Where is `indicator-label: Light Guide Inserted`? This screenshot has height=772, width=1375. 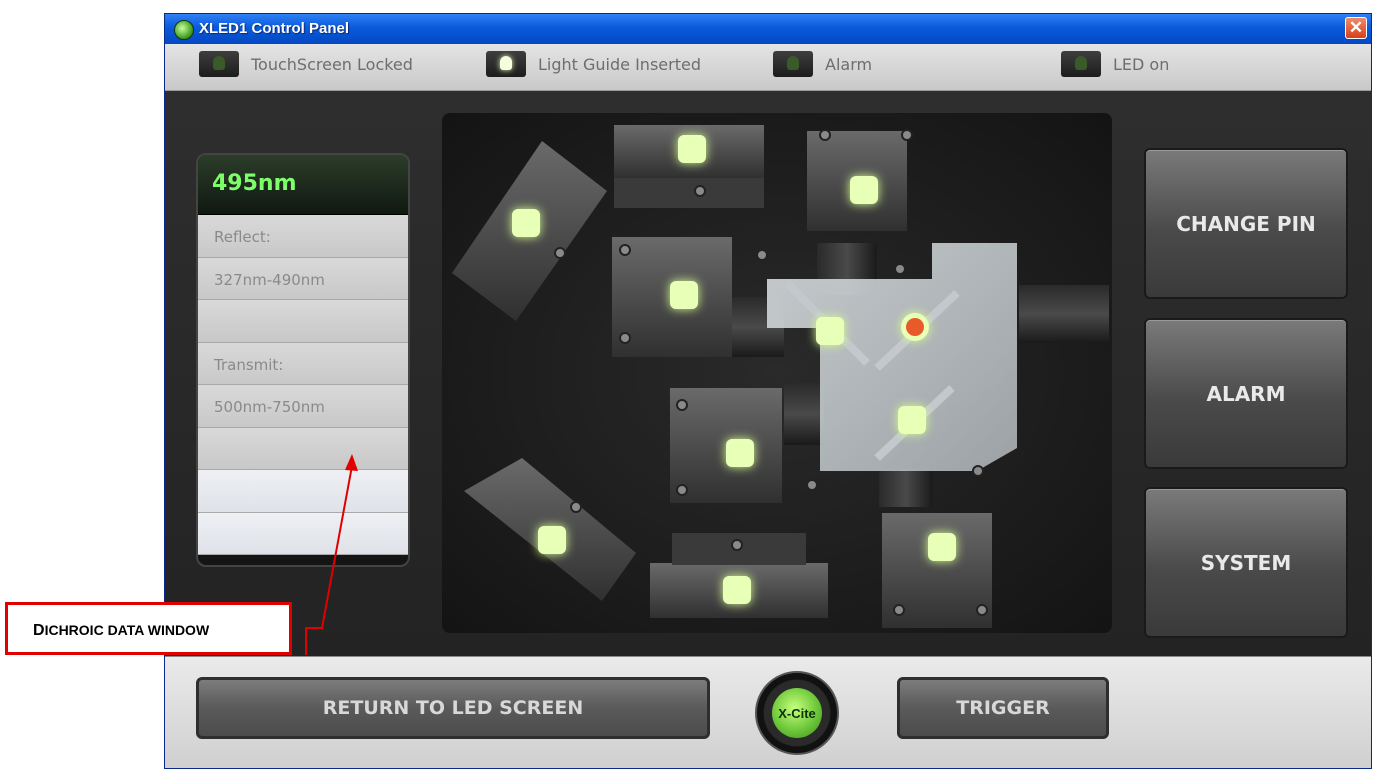
indicator-label: Light Guide Inserted is located at coordinates (619, 64).